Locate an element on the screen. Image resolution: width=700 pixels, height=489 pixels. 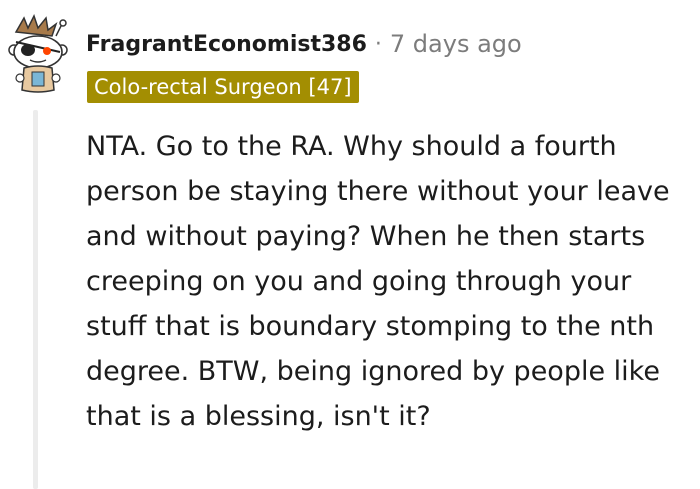
snoo-avatar-icon is located at coordinates (38, 54).